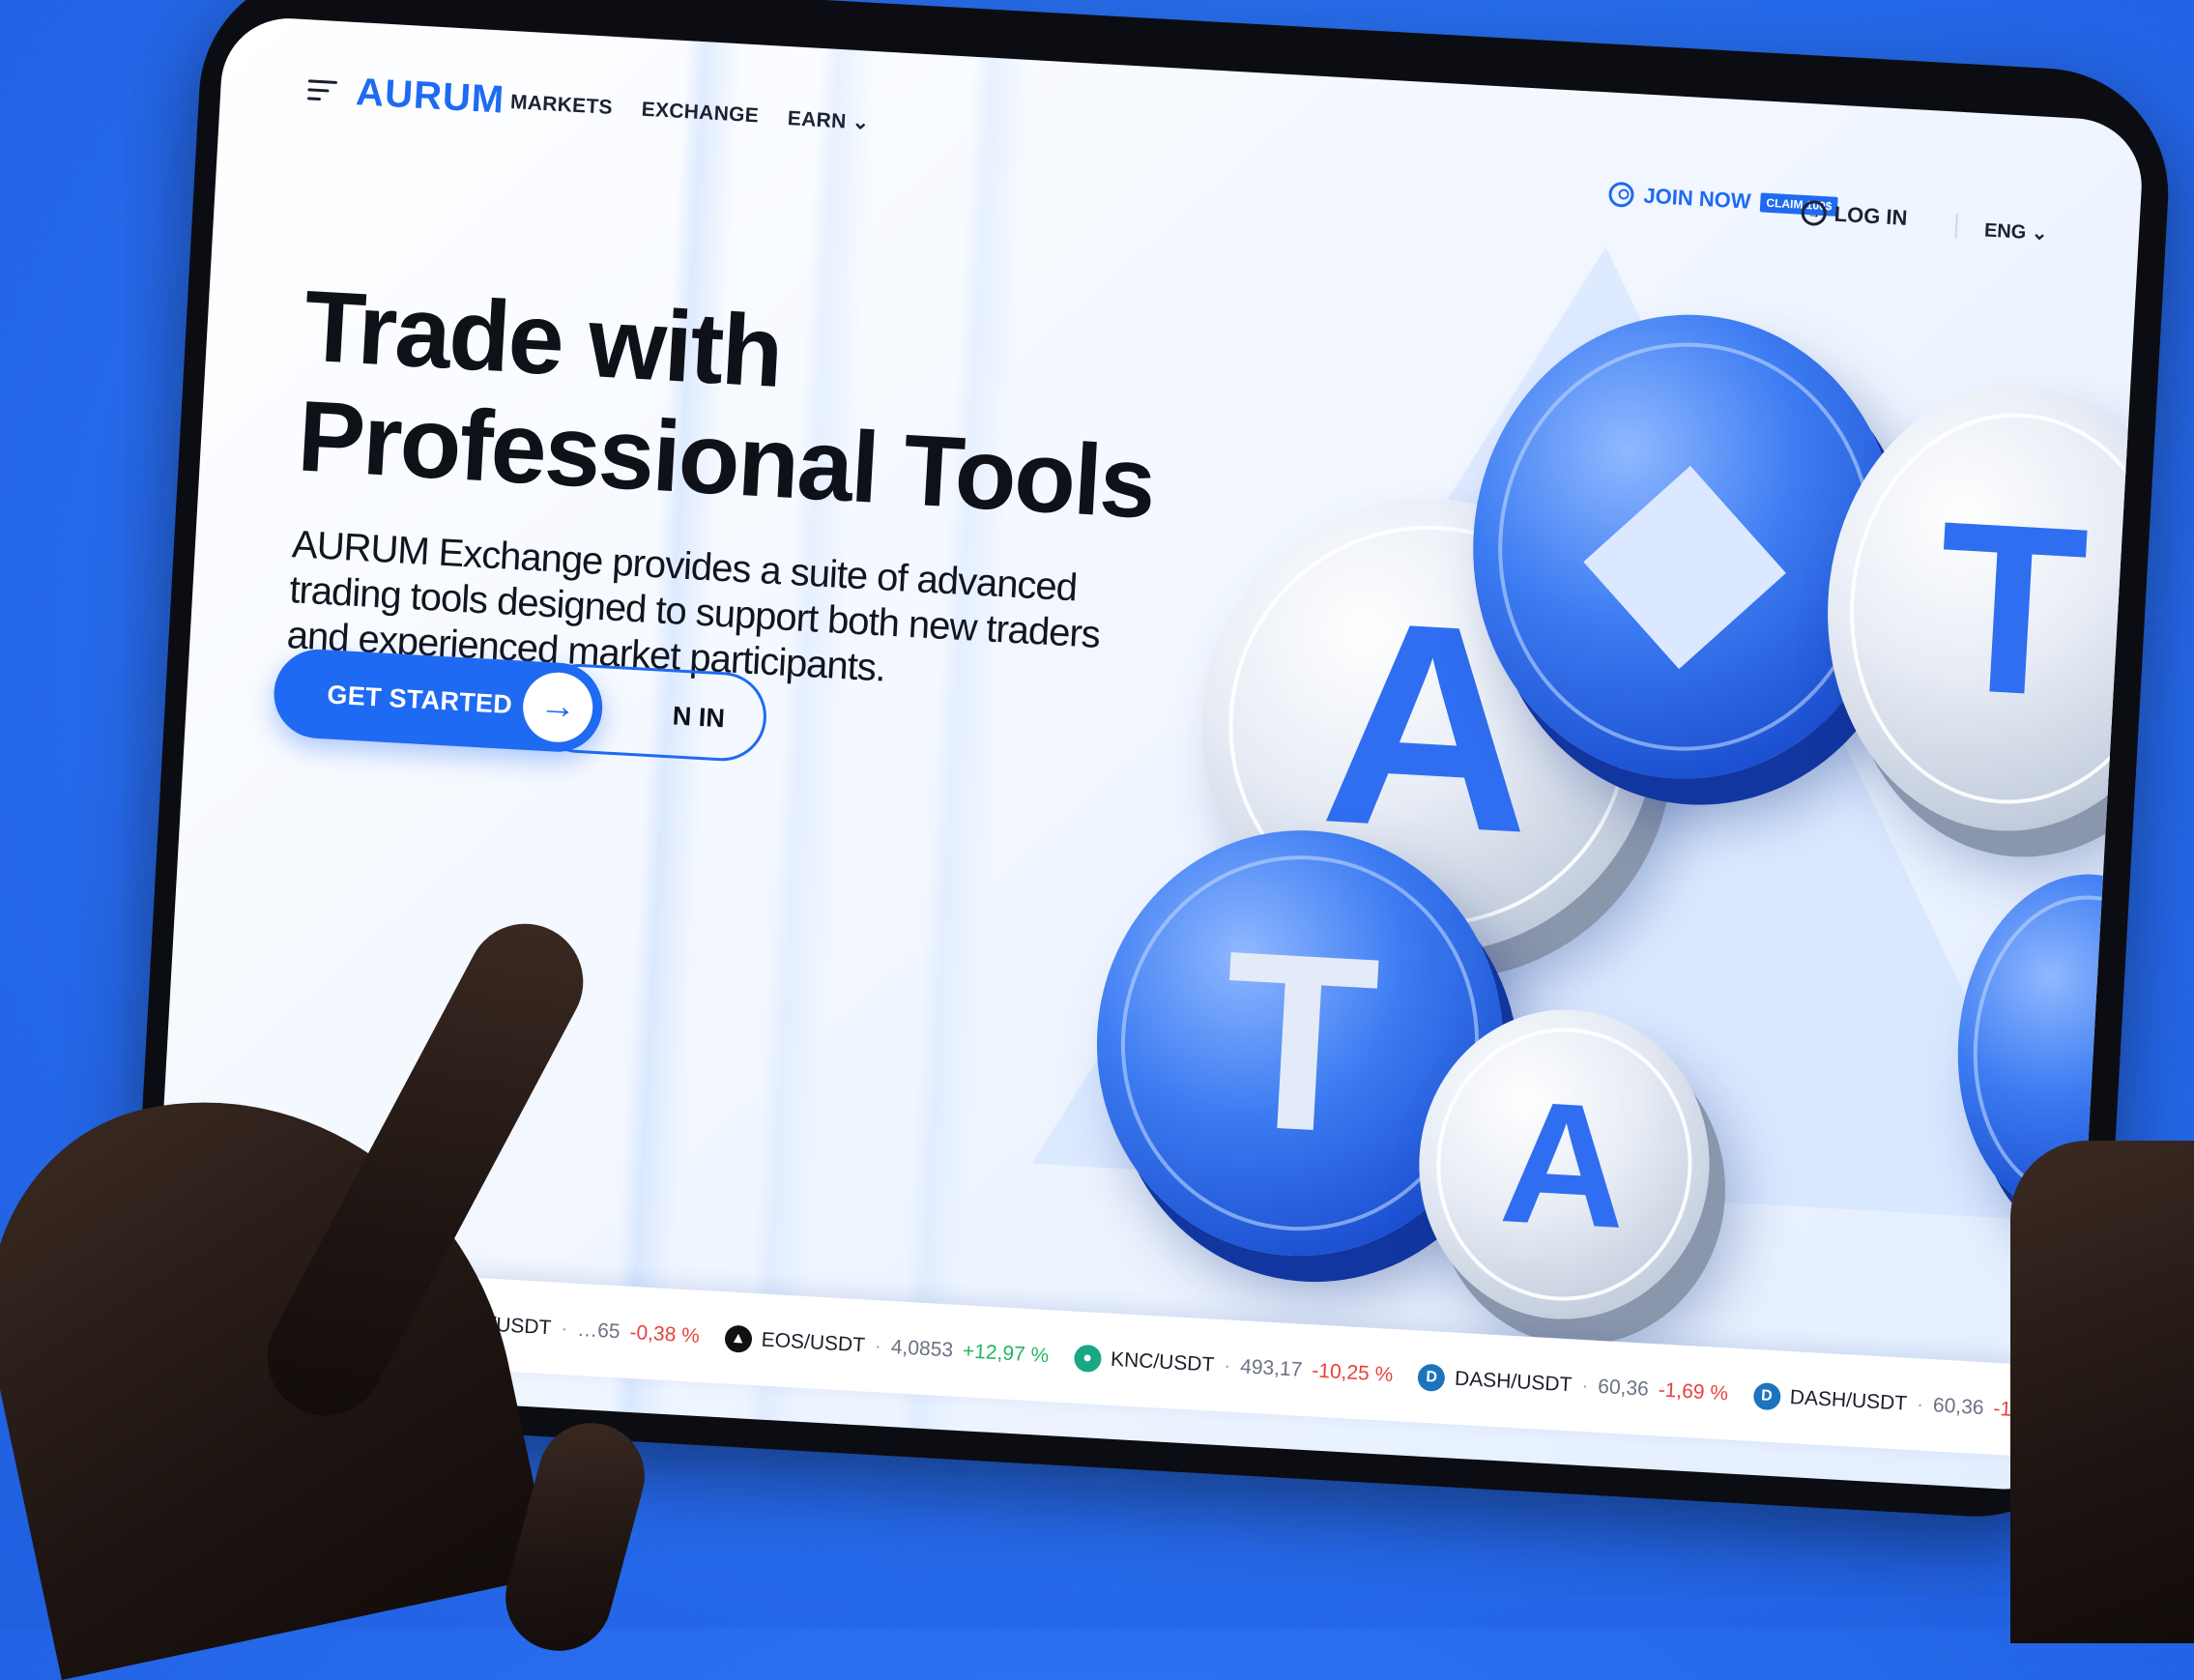 Image resolution: width=2194 pixels, height=1680 pixels. Describe the element at coordinates (321, 91) in the screenshot. I see `hamburger-menu-icon` at that location.